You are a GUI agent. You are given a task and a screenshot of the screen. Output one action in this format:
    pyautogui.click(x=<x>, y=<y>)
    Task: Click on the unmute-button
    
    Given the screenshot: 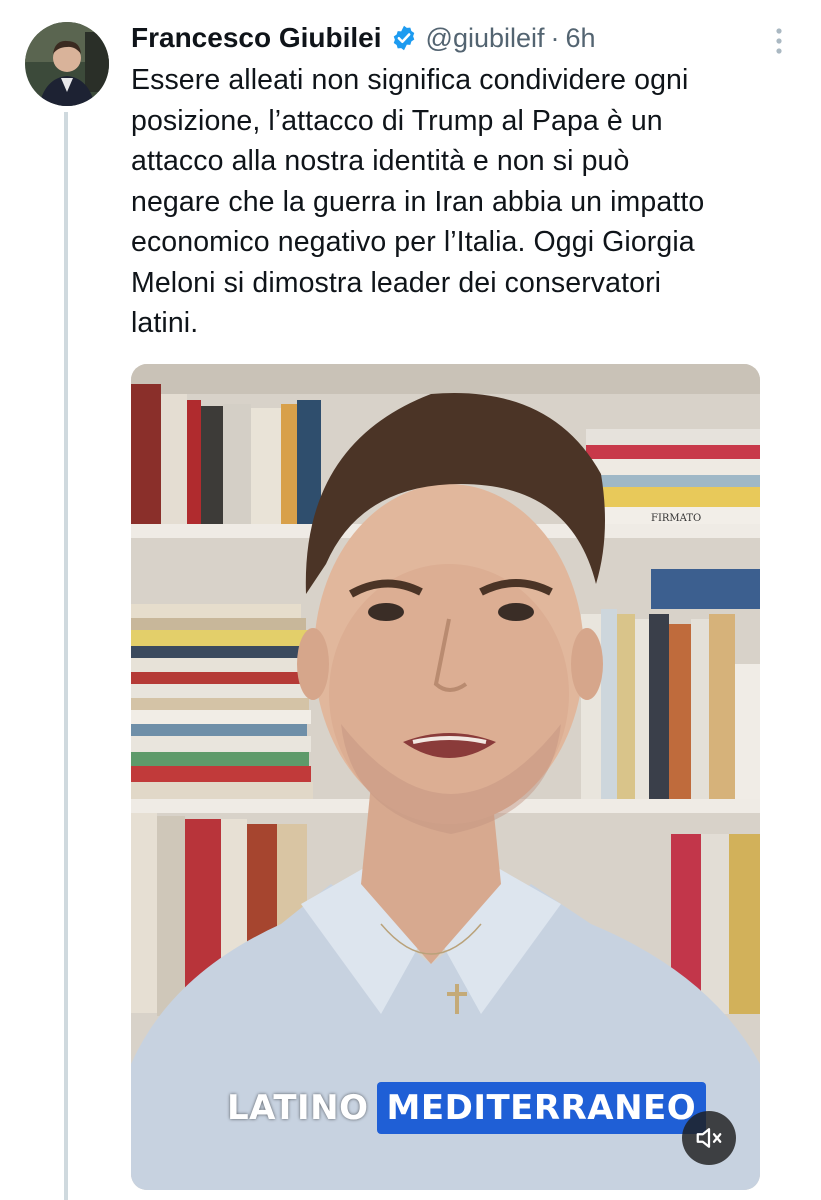 What is the action you would take?
    pyautogui.click(x=709, y=1138)
    